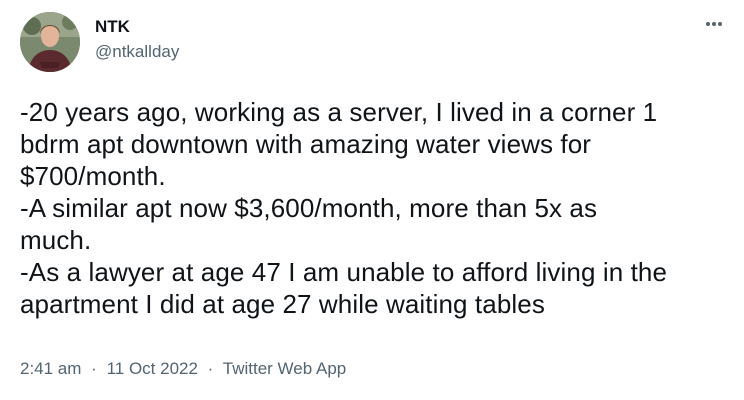  Describe the element at coordinates (50, 368) in the screenshot. I see `tweet-time: 2:41 am` at that location.